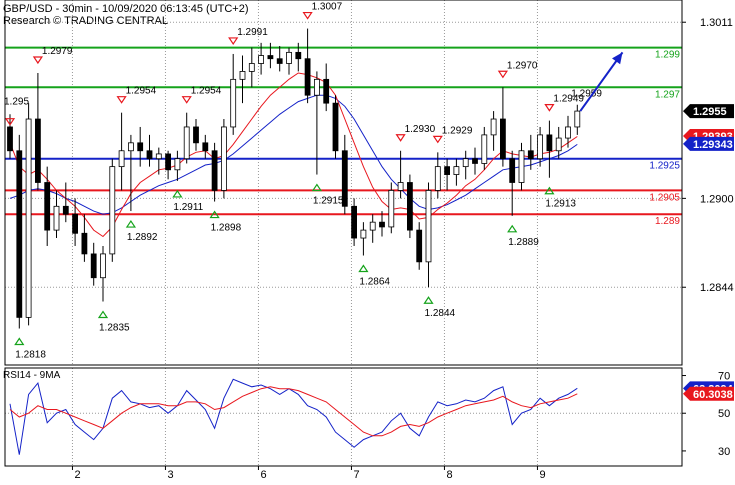  Describe the element at coordinates (710, 112) in the screenshot. I see `last-price-label: 1.2955` at that location.